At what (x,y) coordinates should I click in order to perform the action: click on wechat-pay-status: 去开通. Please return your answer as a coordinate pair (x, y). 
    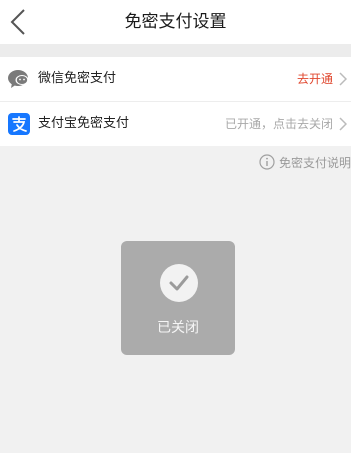
    Looking at the image, I should click on (314, 79).